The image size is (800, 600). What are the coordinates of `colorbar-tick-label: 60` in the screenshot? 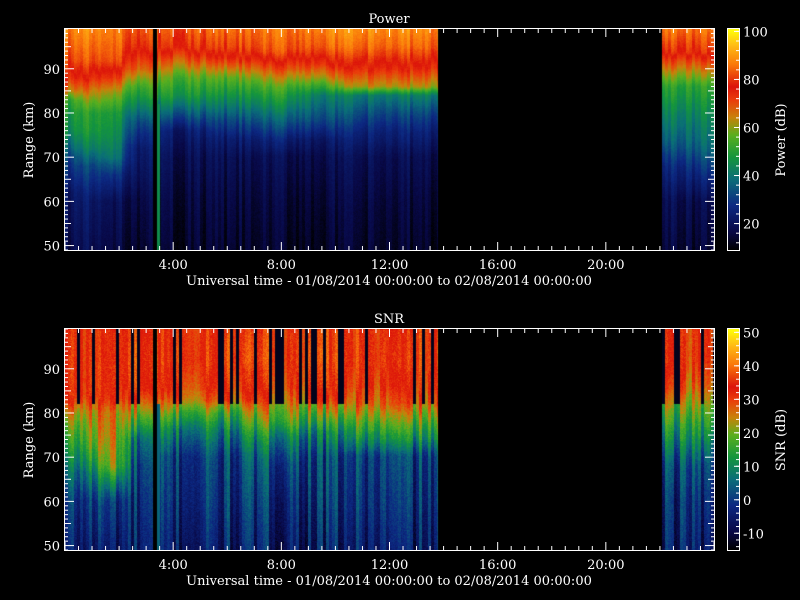 It's located at (751, 128).